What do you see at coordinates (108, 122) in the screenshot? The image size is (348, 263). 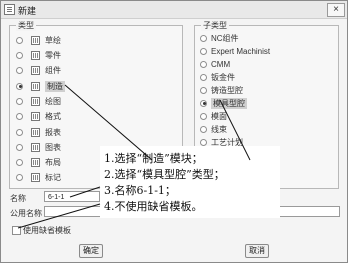 I see `arrow-to-manufacturing` at bounding box center [108, 122].